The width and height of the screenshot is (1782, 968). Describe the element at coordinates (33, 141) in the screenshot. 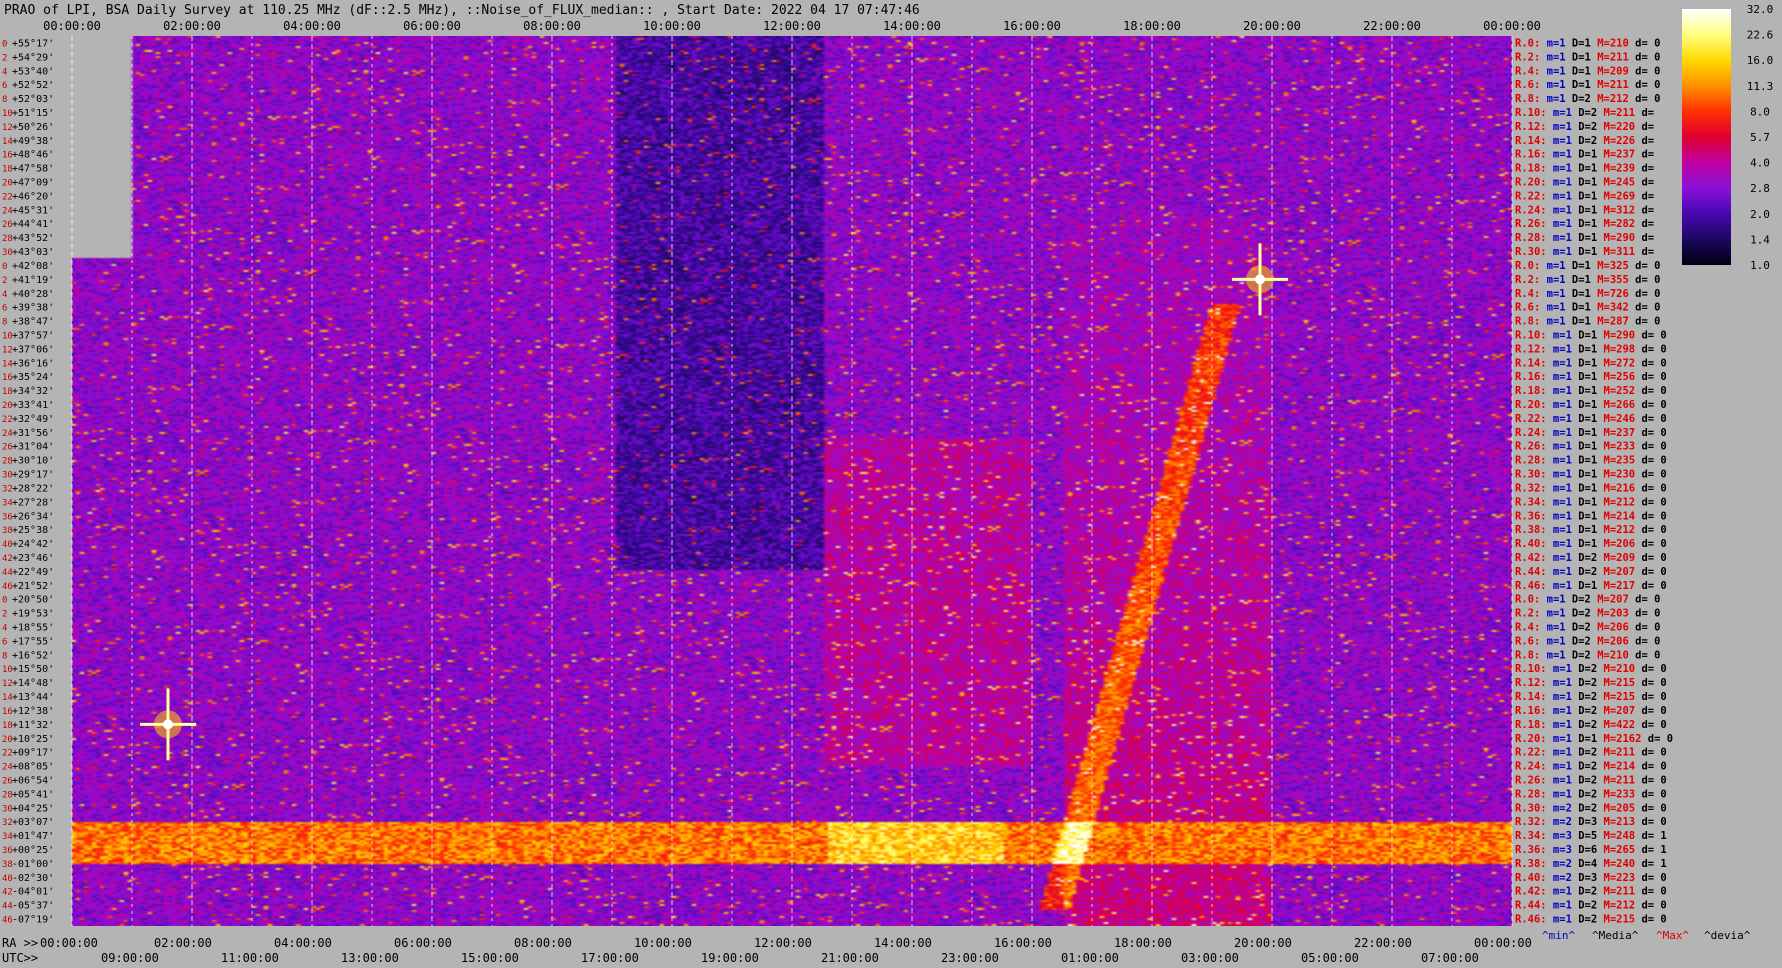

I see `dec-tick-label: +49°38'` at that location.